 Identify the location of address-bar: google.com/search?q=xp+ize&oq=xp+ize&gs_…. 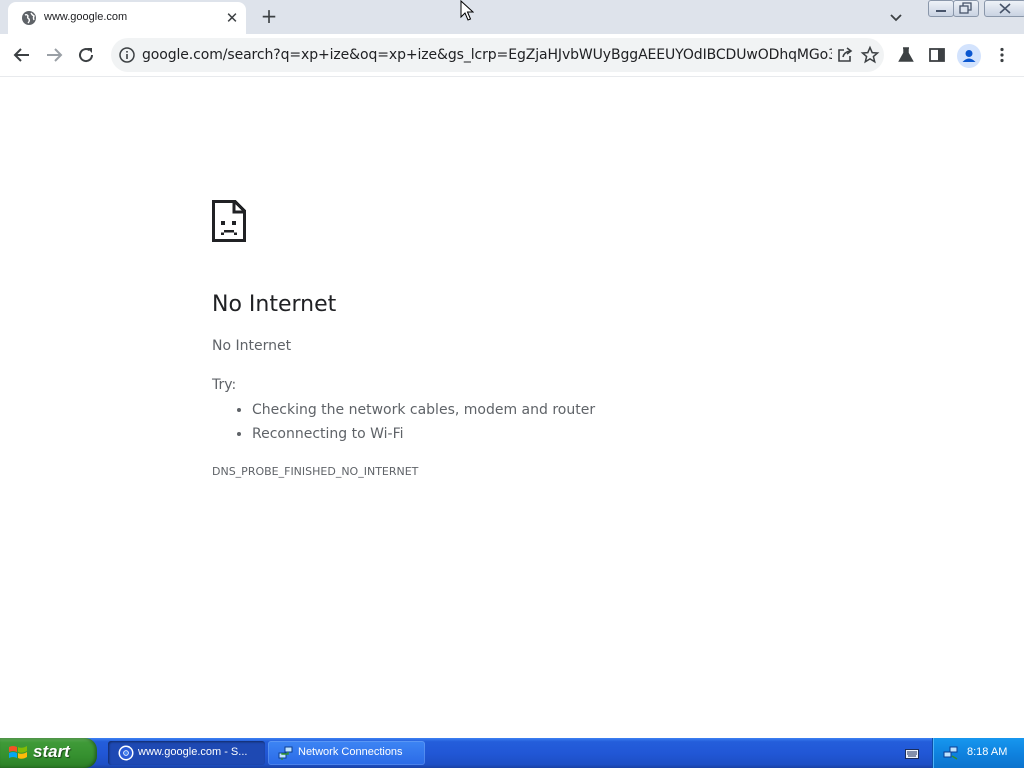
(497, 55).